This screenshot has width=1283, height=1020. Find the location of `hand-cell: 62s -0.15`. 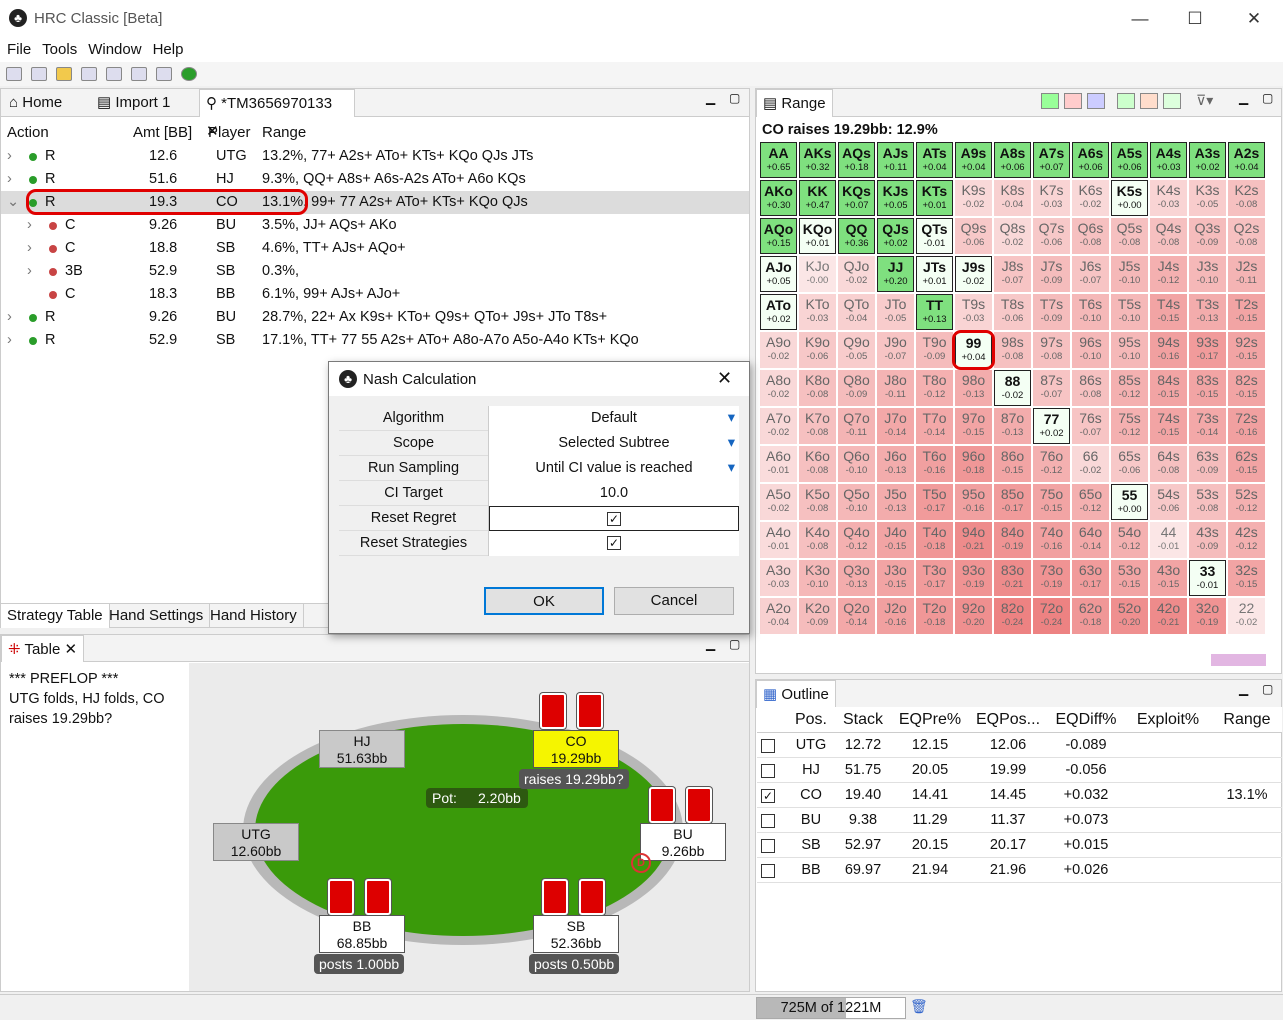

hand-cell: 62s -0.15 is located at coordinates (1246, 464).